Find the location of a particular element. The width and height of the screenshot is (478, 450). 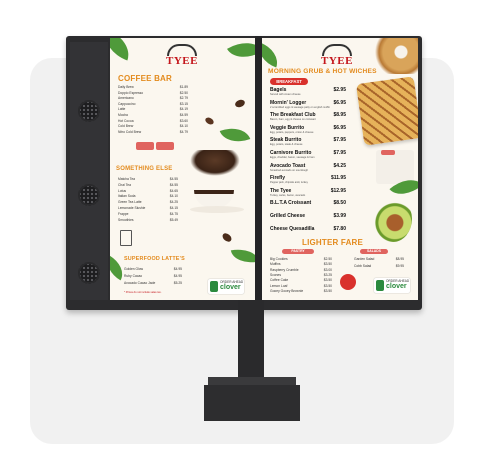

kiosk-base-top is located at coordinates (252, 381).